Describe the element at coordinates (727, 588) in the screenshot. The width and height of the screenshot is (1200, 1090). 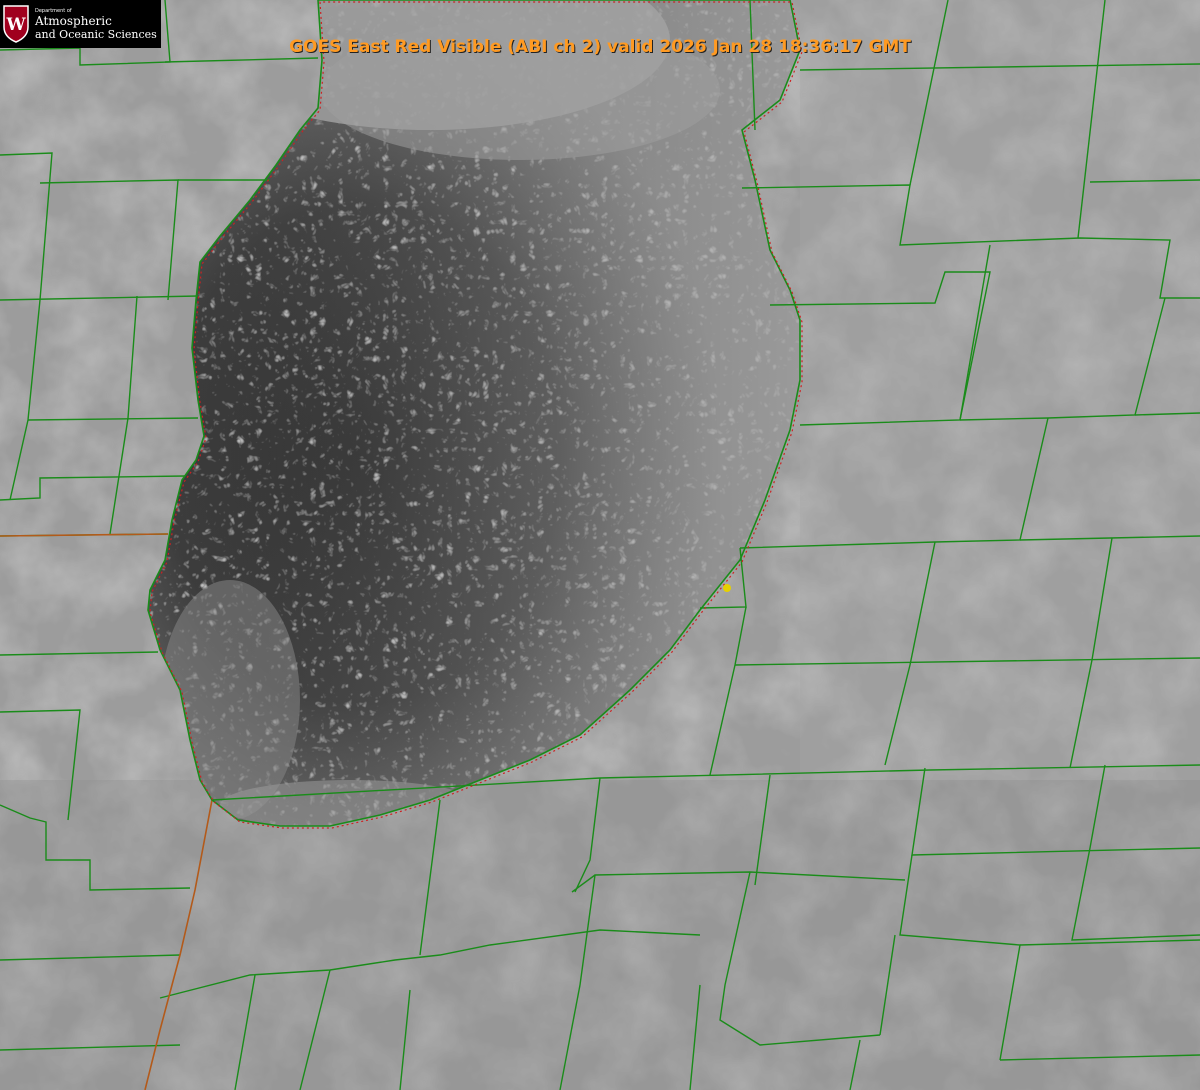
I see `location-marker` at that location.